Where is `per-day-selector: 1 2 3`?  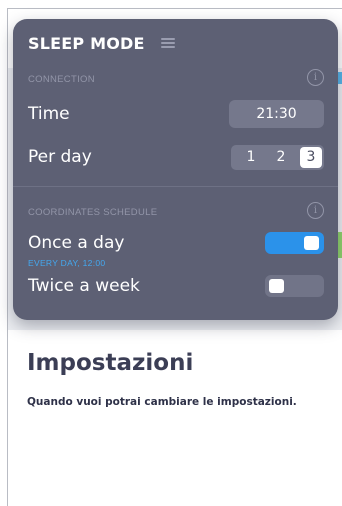 per-day-selector: 1 2 3 is located at coordinates (277, 157).